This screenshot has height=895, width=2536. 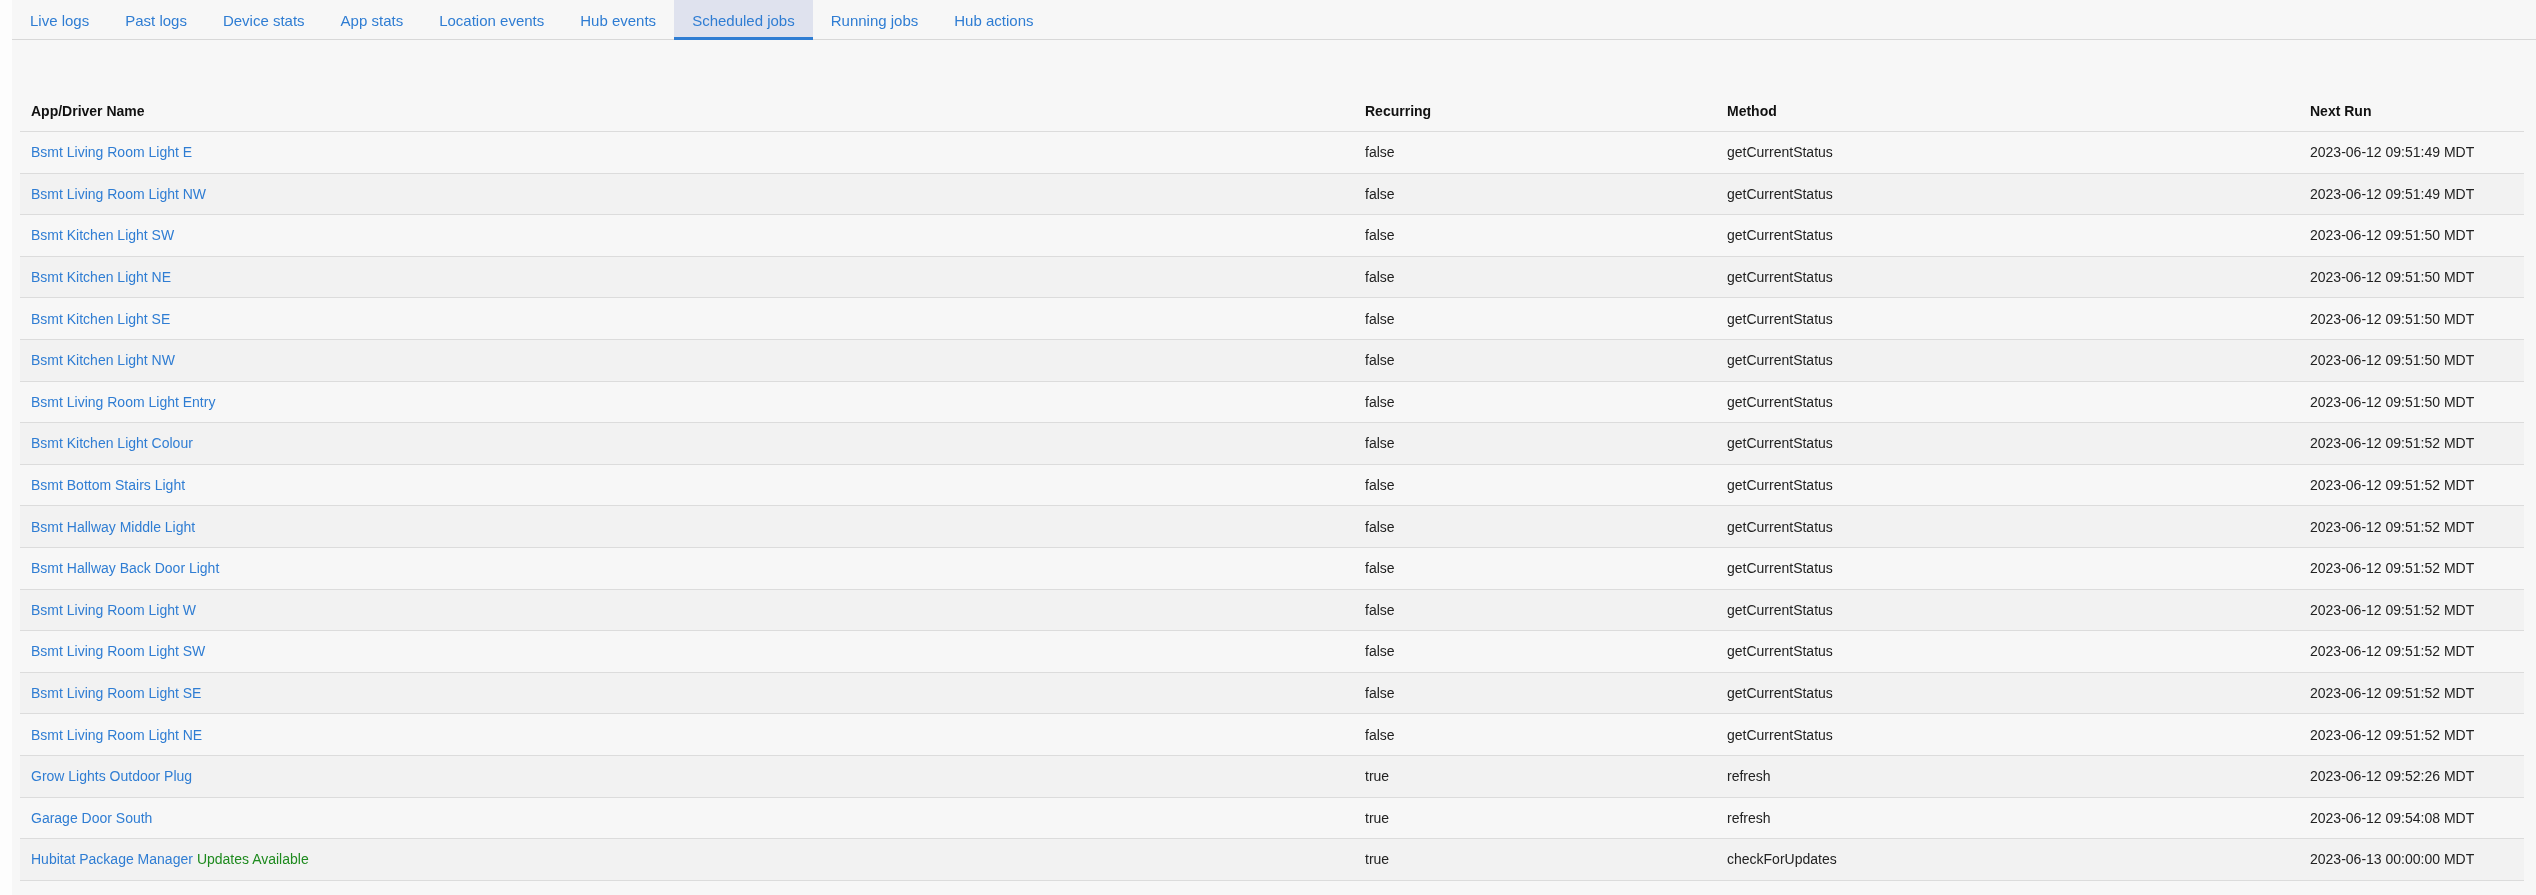 I want to click on device-link: Bsmt Kitchen Light SW, so click(x=103, y=235).